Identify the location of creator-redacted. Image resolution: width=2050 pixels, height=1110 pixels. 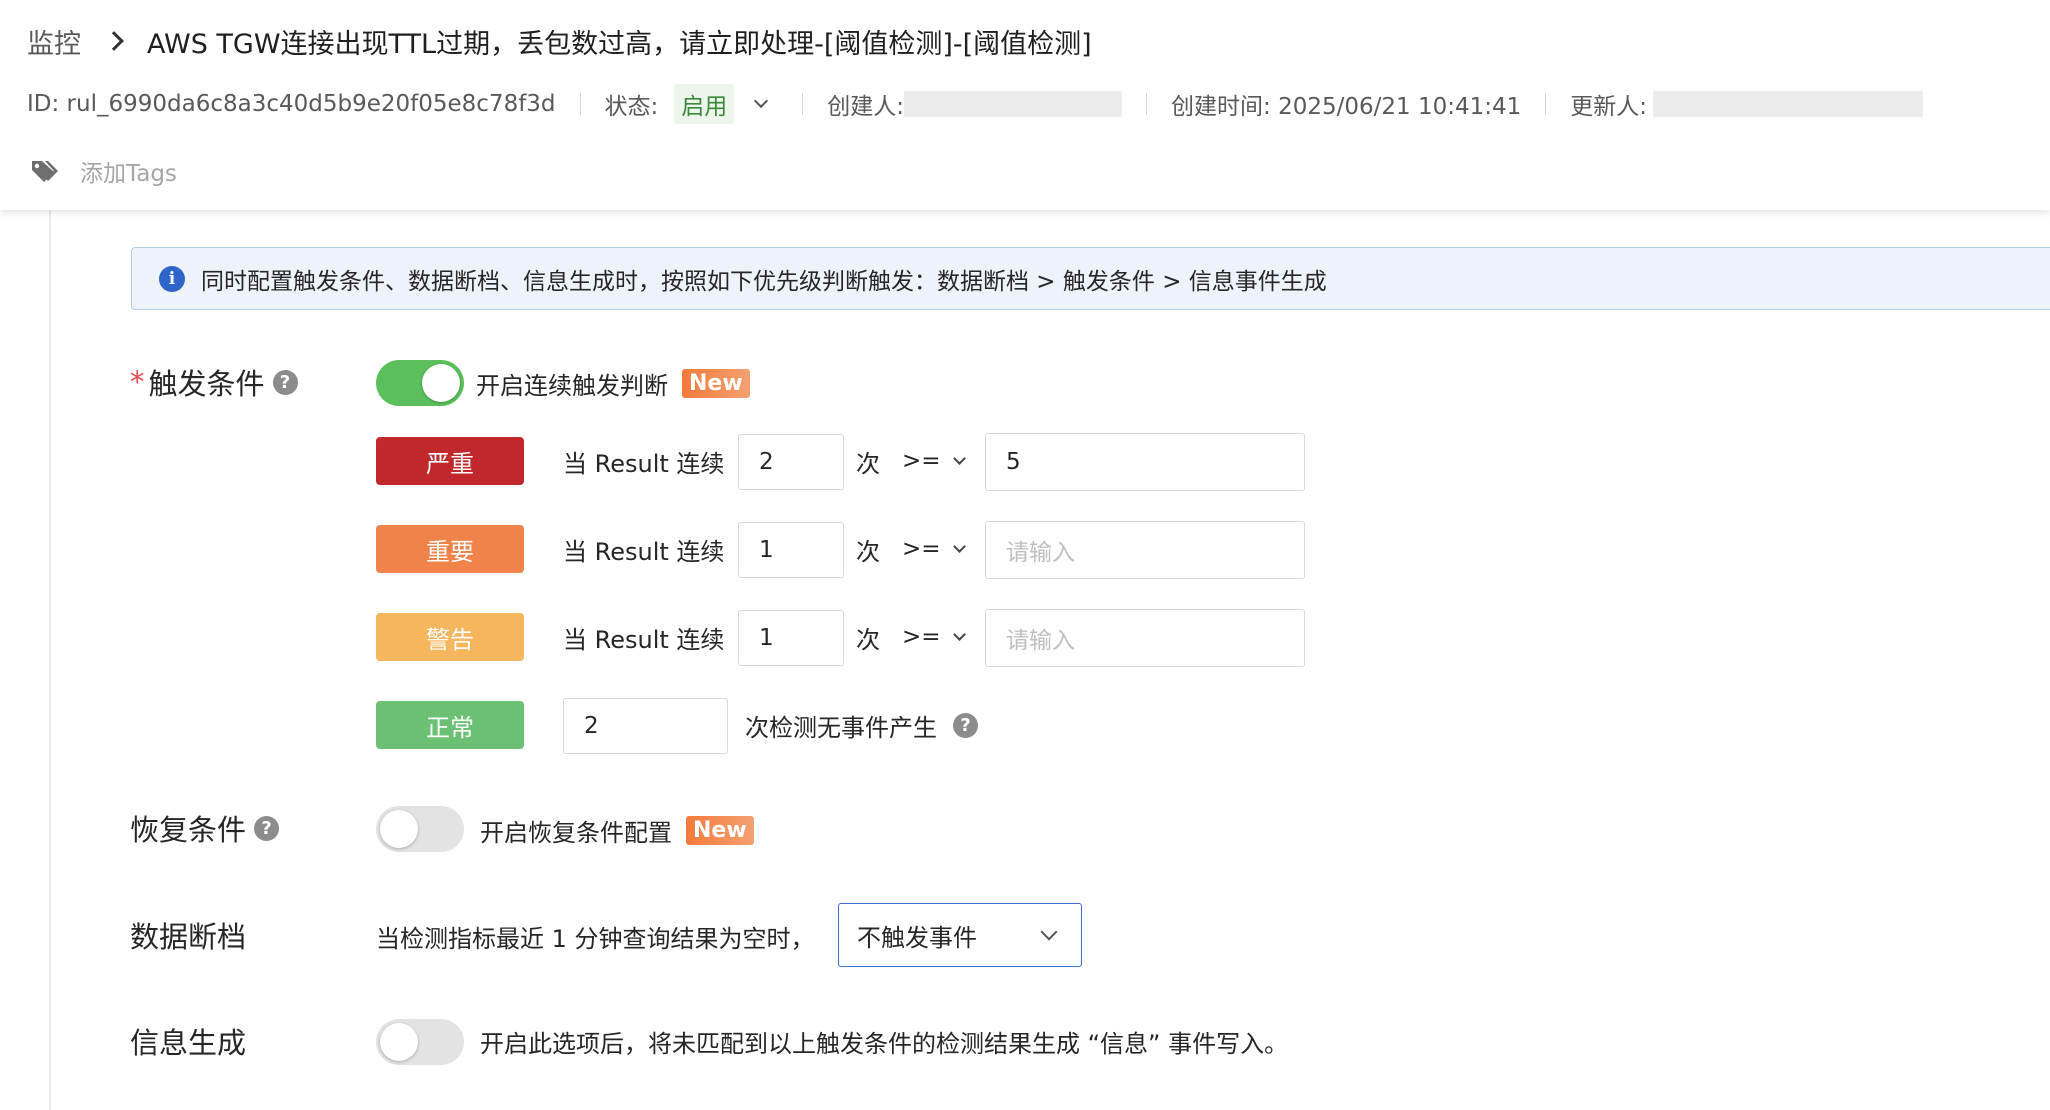
(1013, 104).